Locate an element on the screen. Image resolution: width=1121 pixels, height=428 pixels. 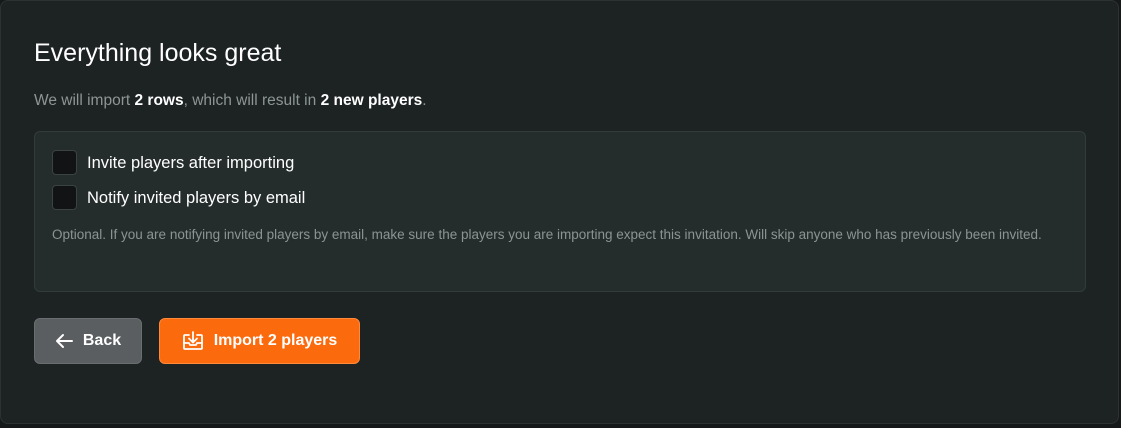
invite-players-label: Invite players after importing is located at coordinates (190, 163).